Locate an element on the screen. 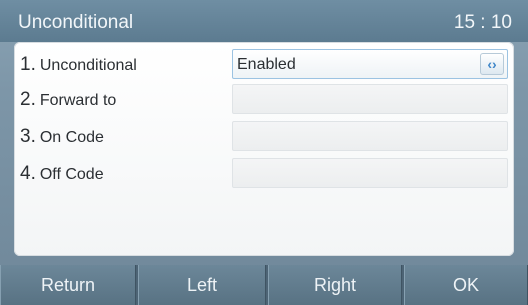  ok-button: OK is located at coordinates (466, 285).